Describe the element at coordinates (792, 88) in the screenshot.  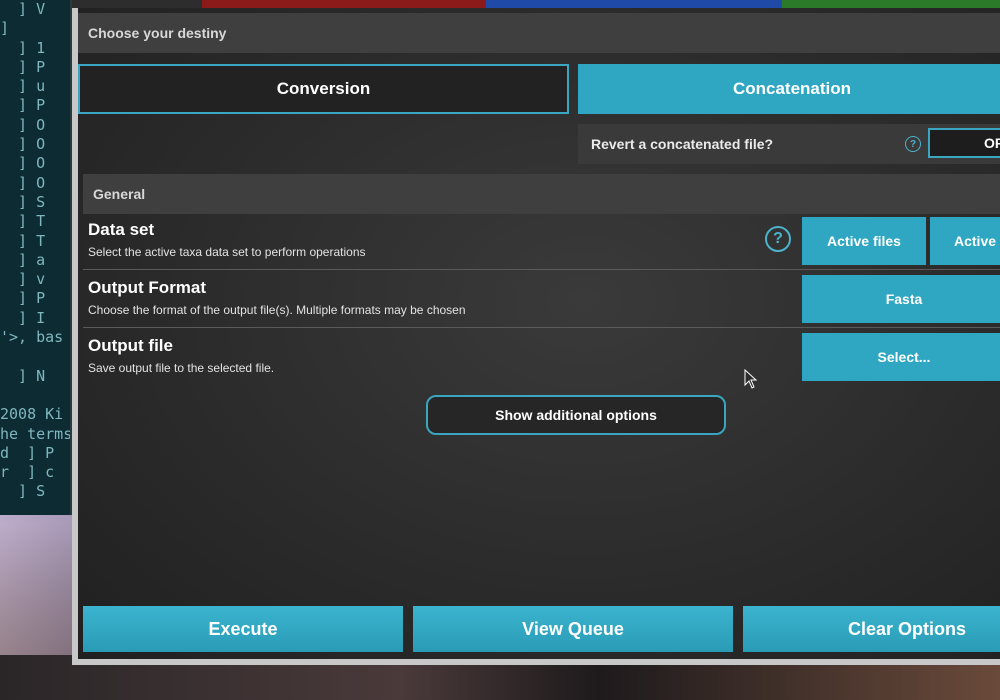
I see `concatenation-label: Concatenation` at that location.